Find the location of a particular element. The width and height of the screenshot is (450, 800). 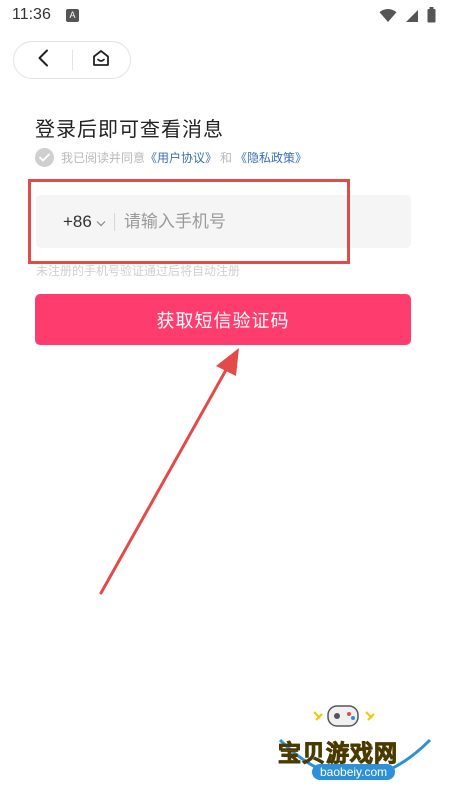

watermark-logo: 宝贝游戏网 baobeiy.com is located at coordinates (355, 749).